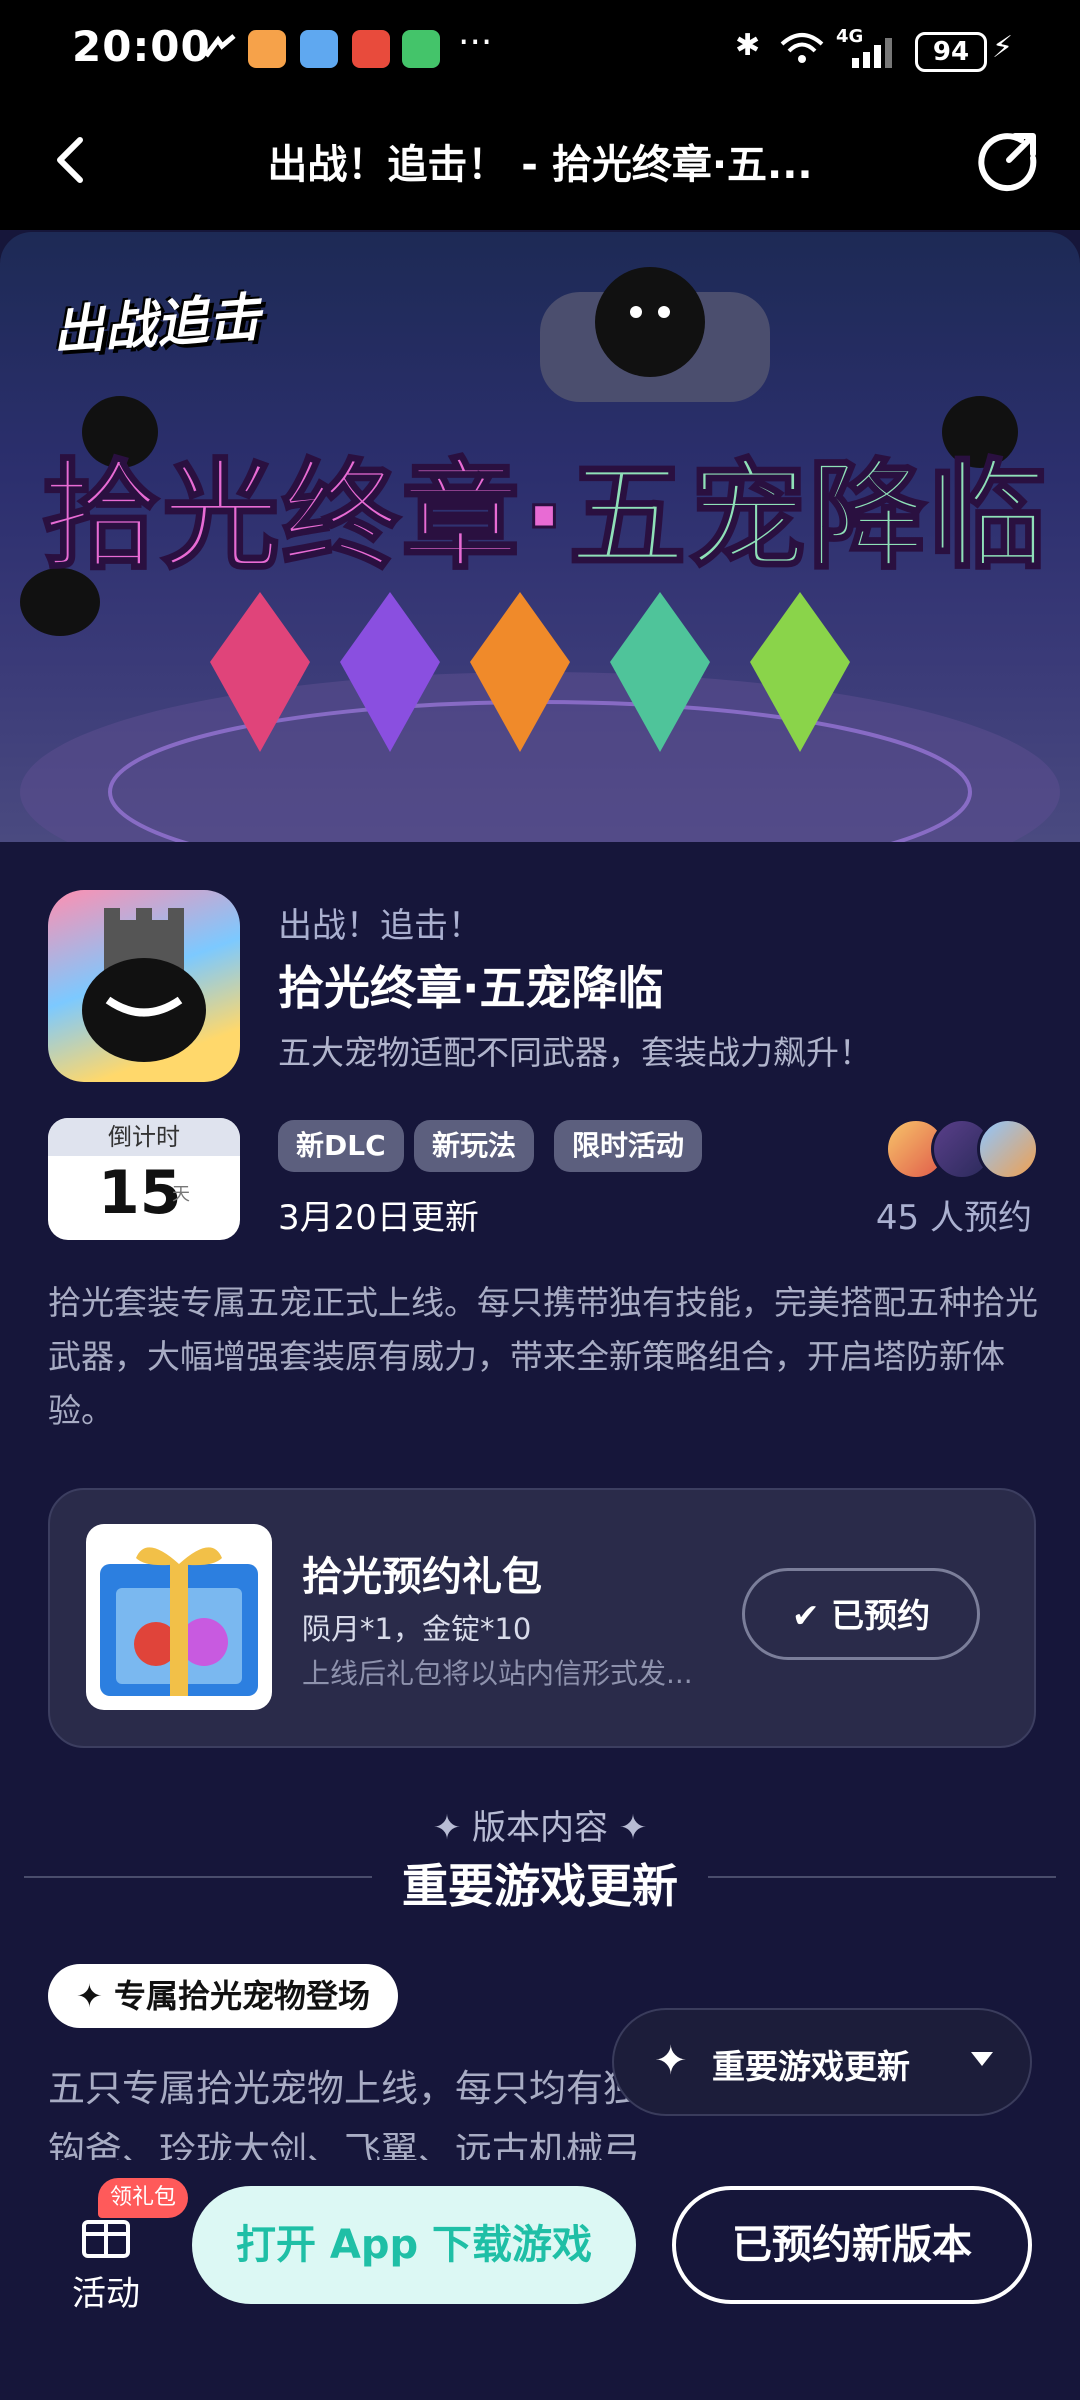 The image size is (1080, 2400). What do you see at coordinates (540, 1828) in the screenshot?
I see `section-subtitle: ✦ 版本内容 ✦` at bounding box center [540, 1828].